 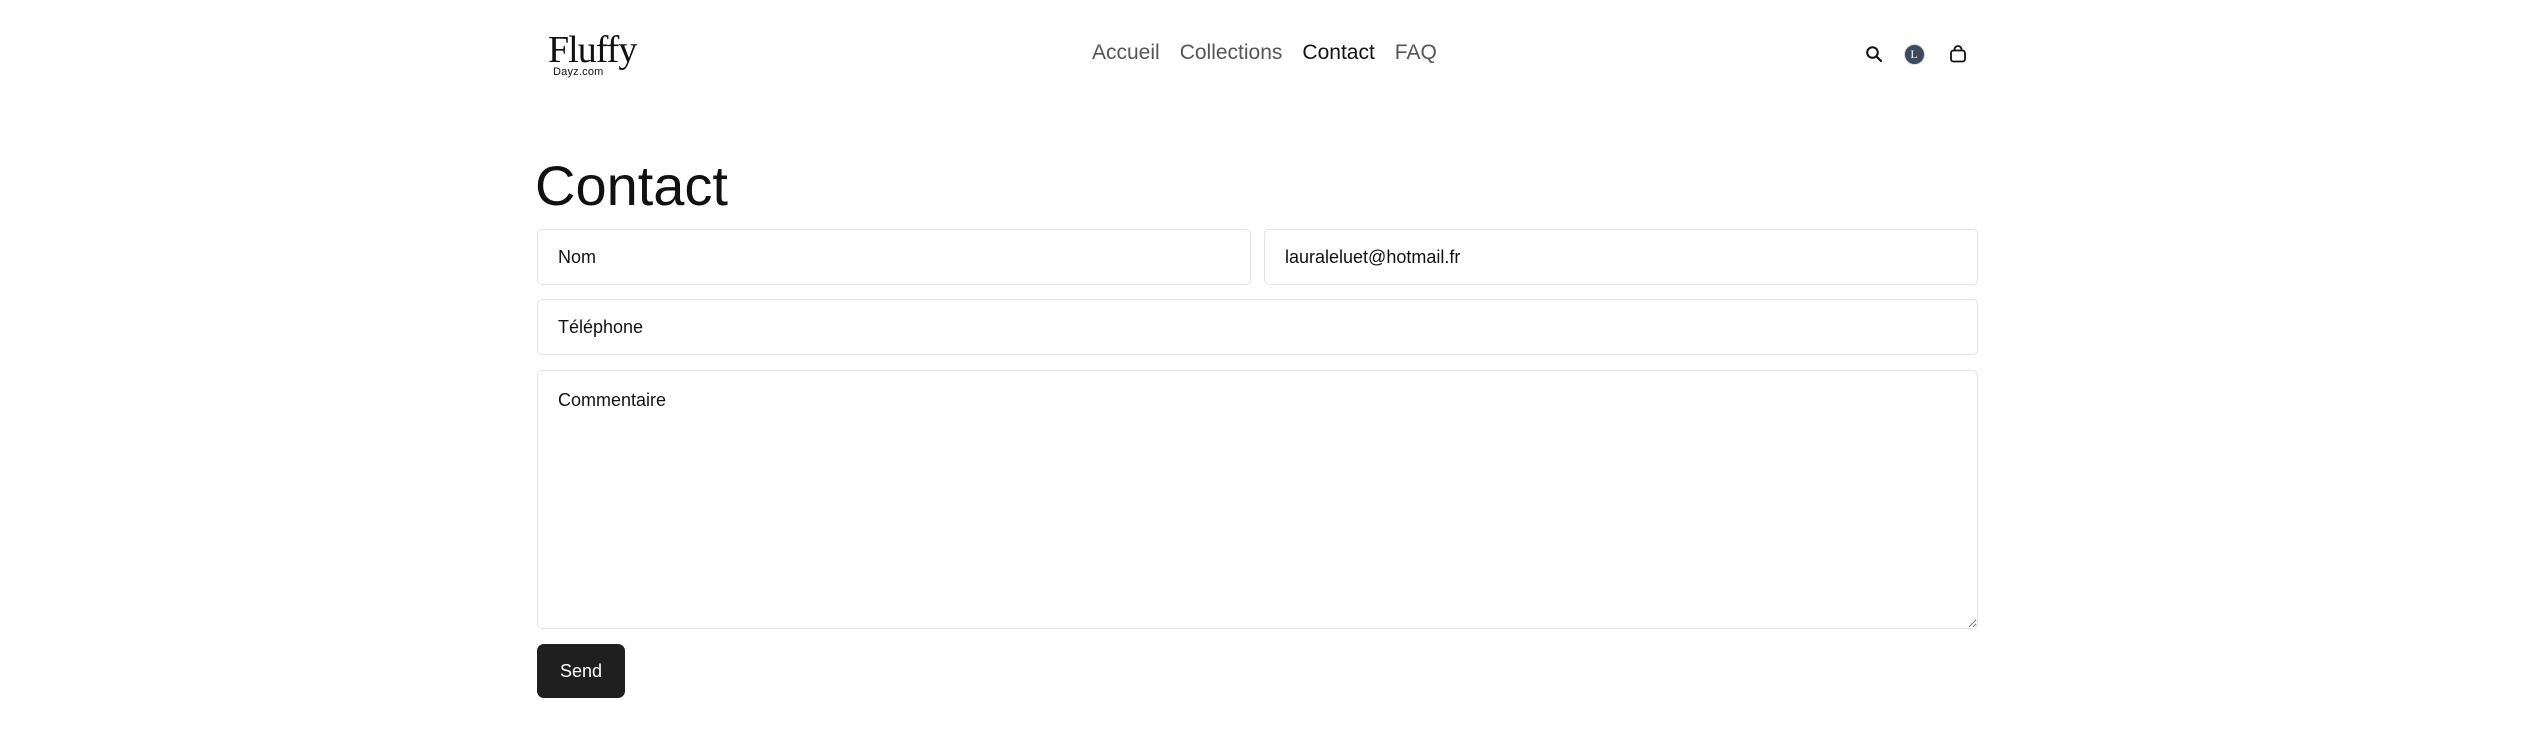 I want to click on header-icons: L, so click(x=1916, y=54).